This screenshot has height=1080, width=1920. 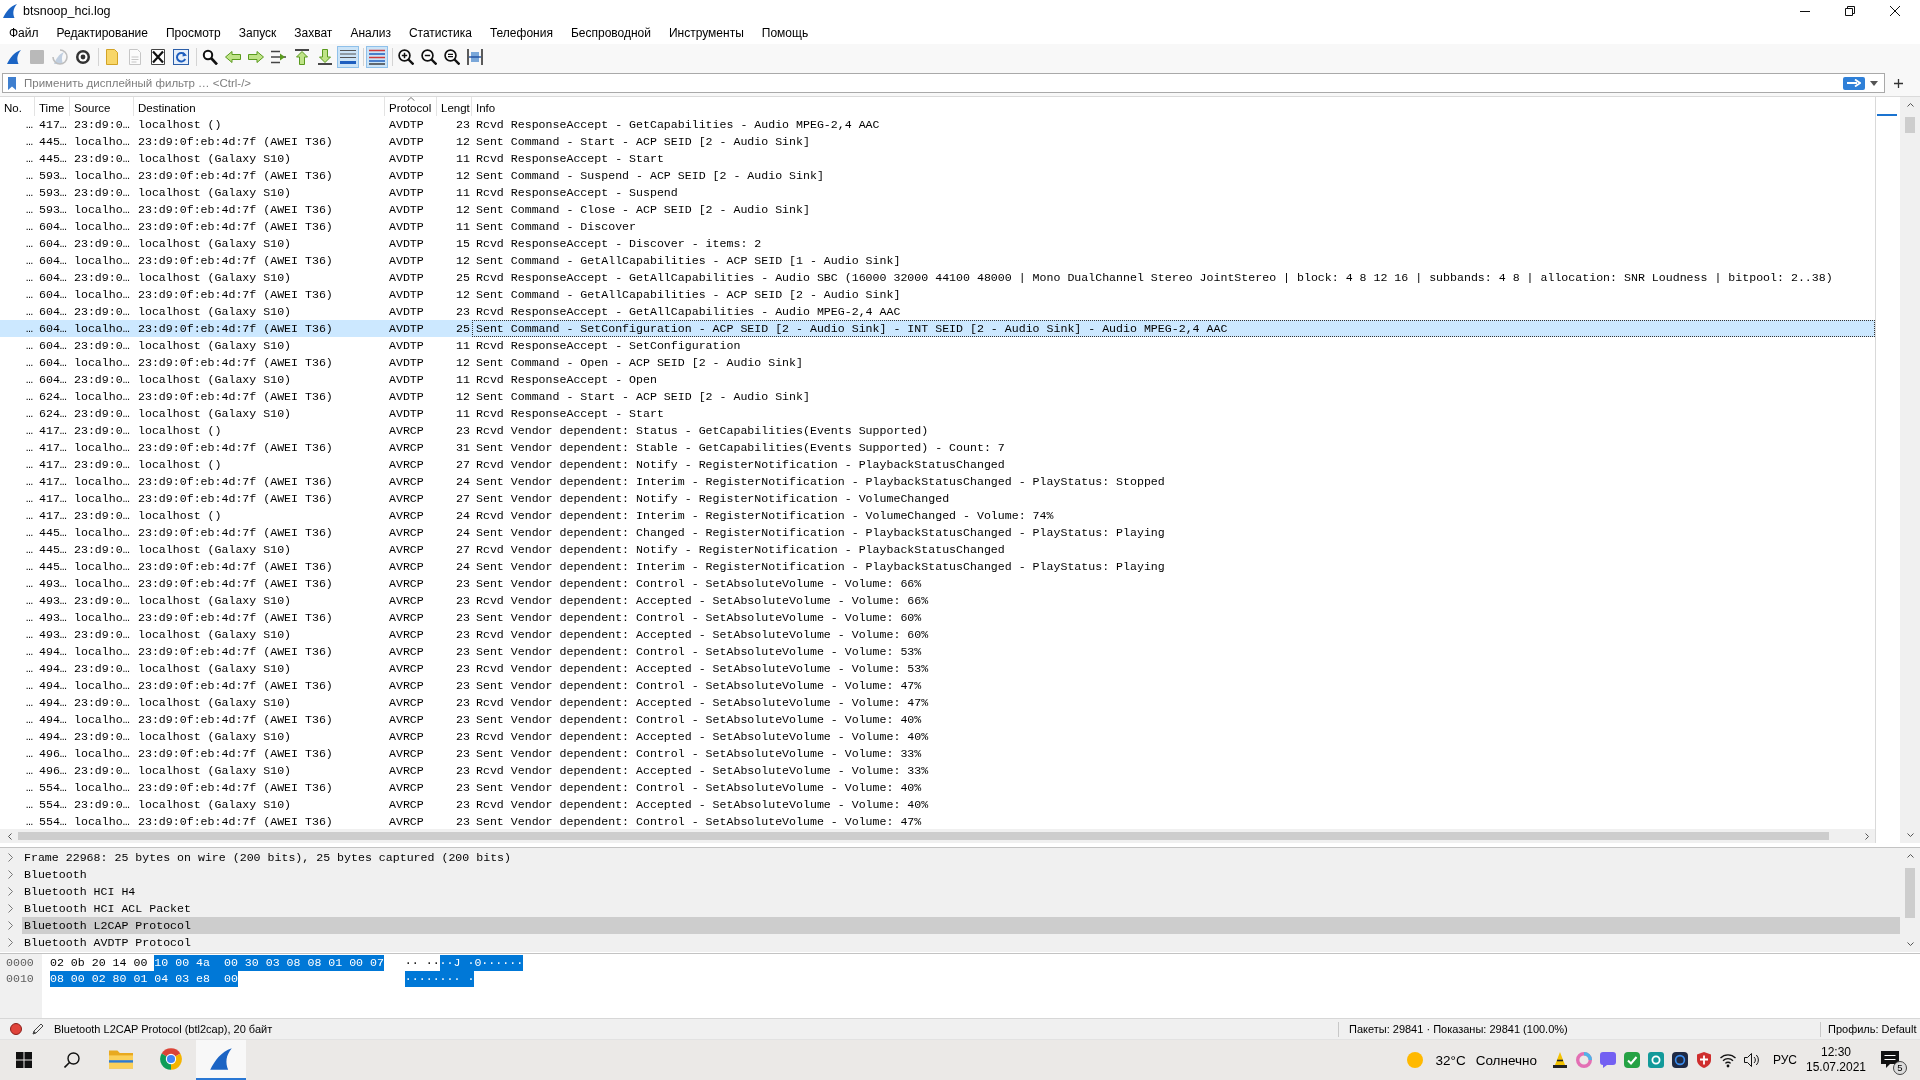 What do you see at coordinates (1506, 1060) in the screenshot?
I see `weather-condition: Солнечно` at bounding box center [1506, 1060].